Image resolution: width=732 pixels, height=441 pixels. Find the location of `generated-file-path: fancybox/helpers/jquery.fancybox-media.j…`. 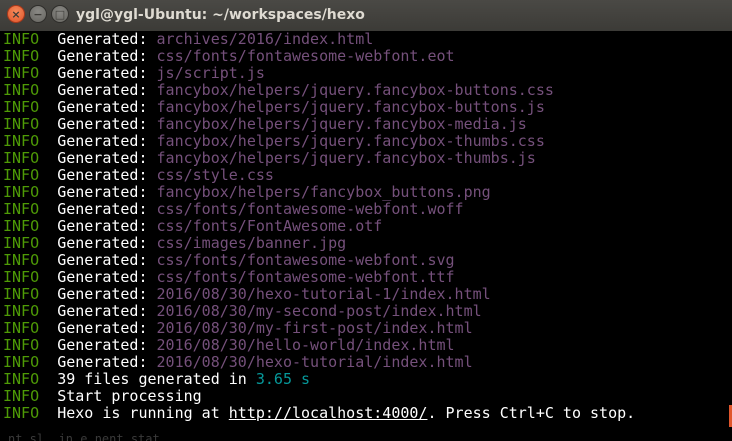

generated-file-path: fancybox/helpers/jquery.fancybox-media.j… is located at coordinates (341, 124).